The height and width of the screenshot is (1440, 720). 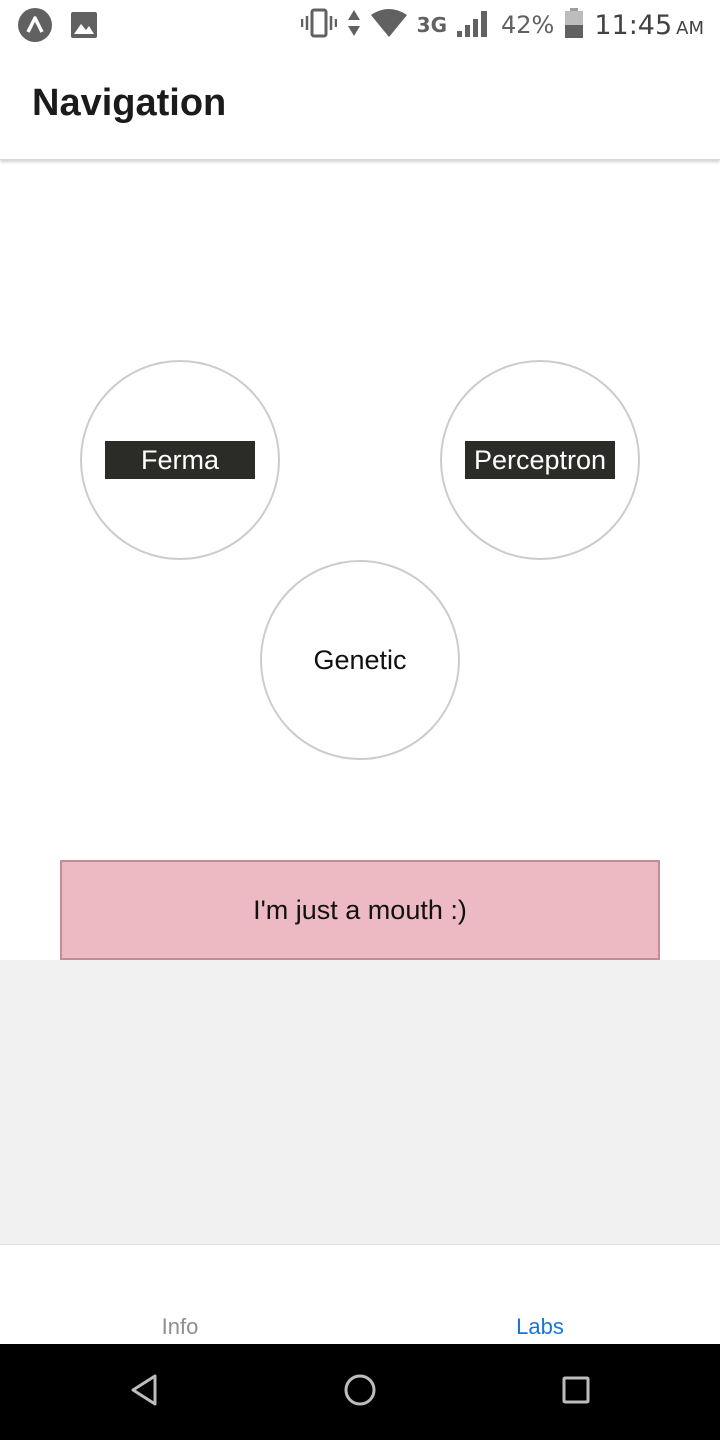 I want to click on recents-button, so click(x=576, y=1392).